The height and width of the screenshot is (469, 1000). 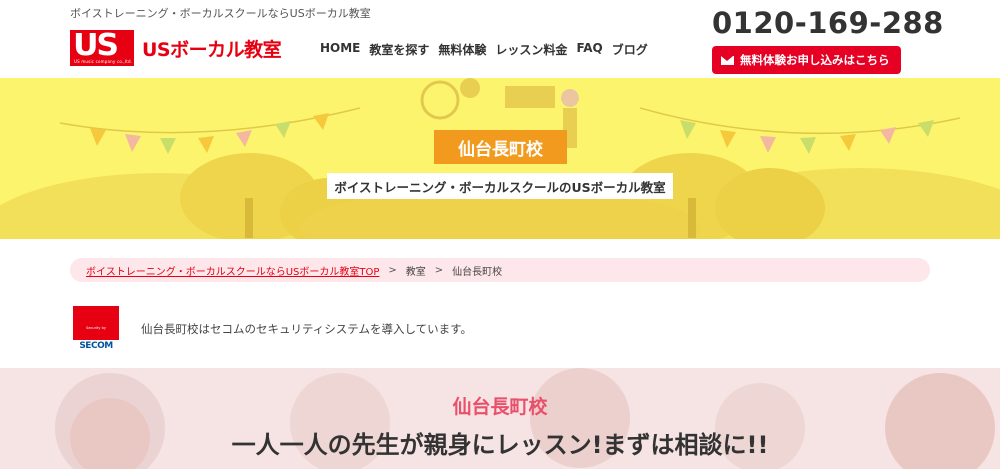 I want to click on nav-lesson-fees: レッスン料金, so click(x=531, y=49).